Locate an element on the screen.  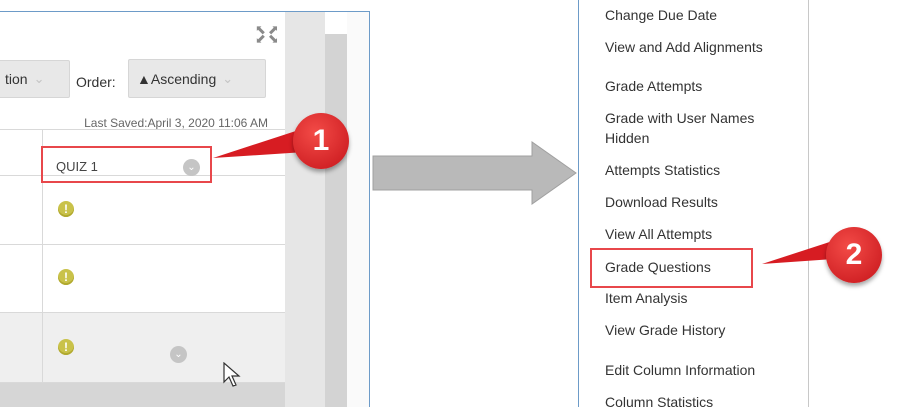
scrollbar-track is located at coordinates (305, 209).